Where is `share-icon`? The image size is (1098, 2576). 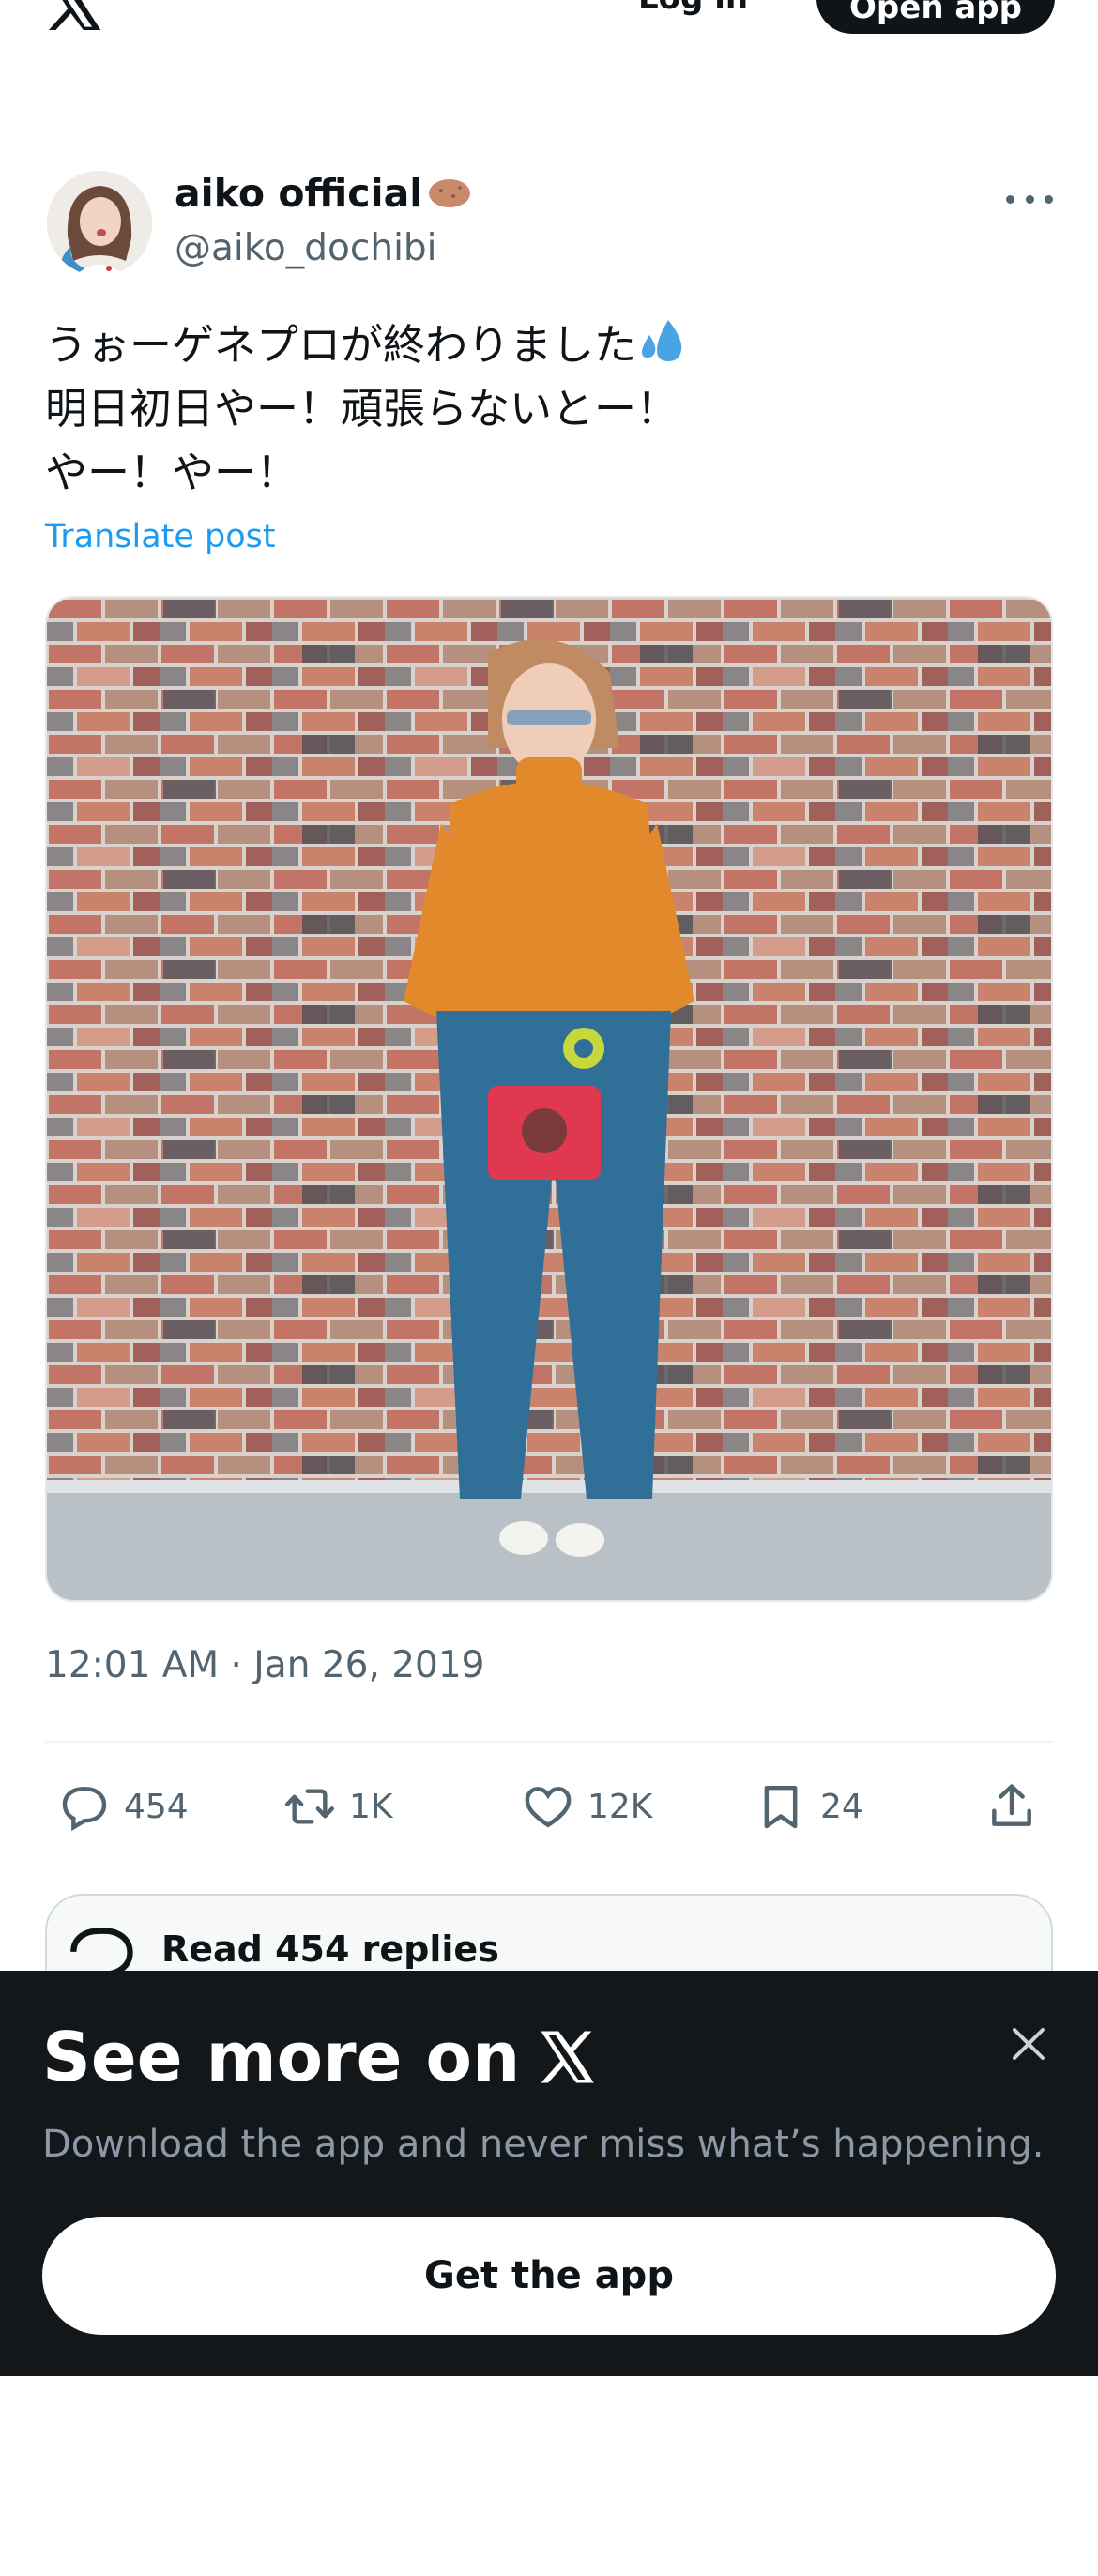 share-icon is located at coordinates (1011, 1805).